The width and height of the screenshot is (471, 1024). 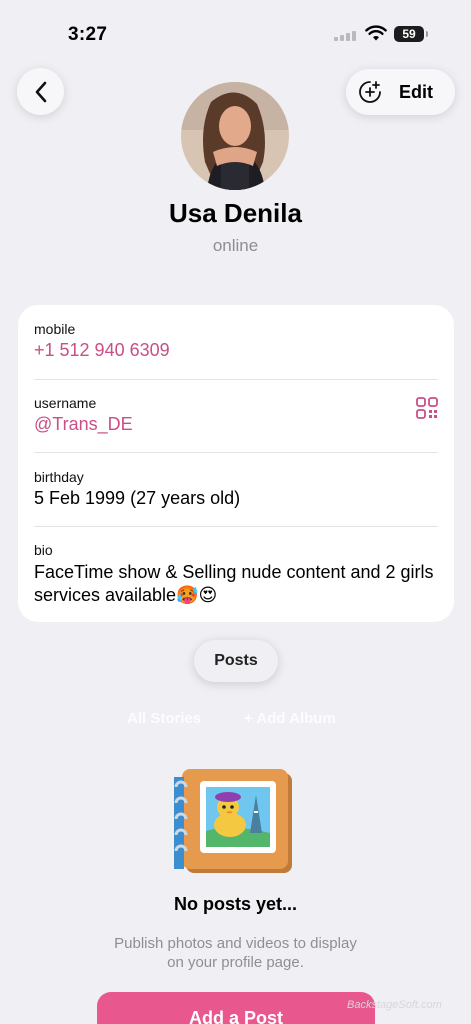 What do you see at coordinates (411, 34) in the screenshot?
I see `battery-icon: 59` at bounding box center [411, 34].